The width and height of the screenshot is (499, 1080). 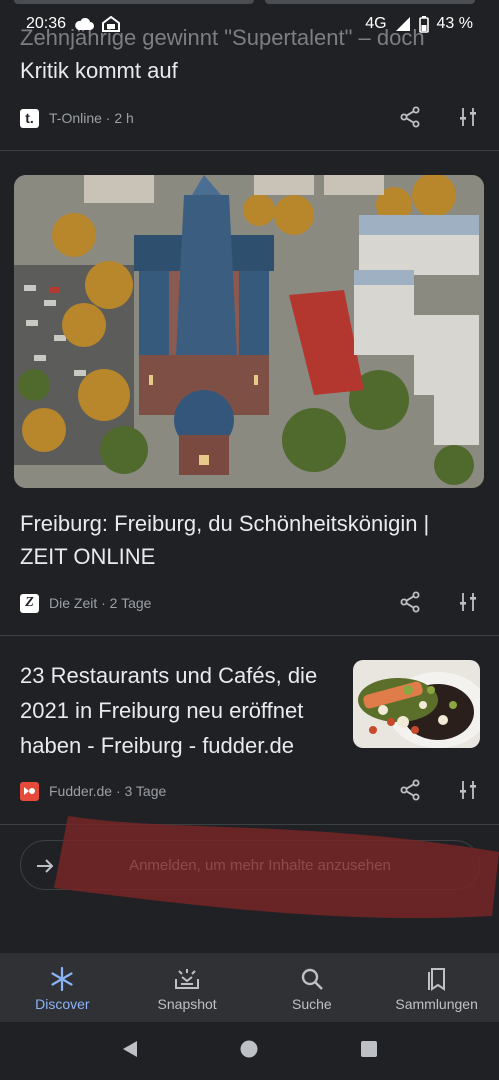 What do you see at coordinates (403, 24) in the screenshot?
I see `signal-icon` at bounding box center [403, 24].